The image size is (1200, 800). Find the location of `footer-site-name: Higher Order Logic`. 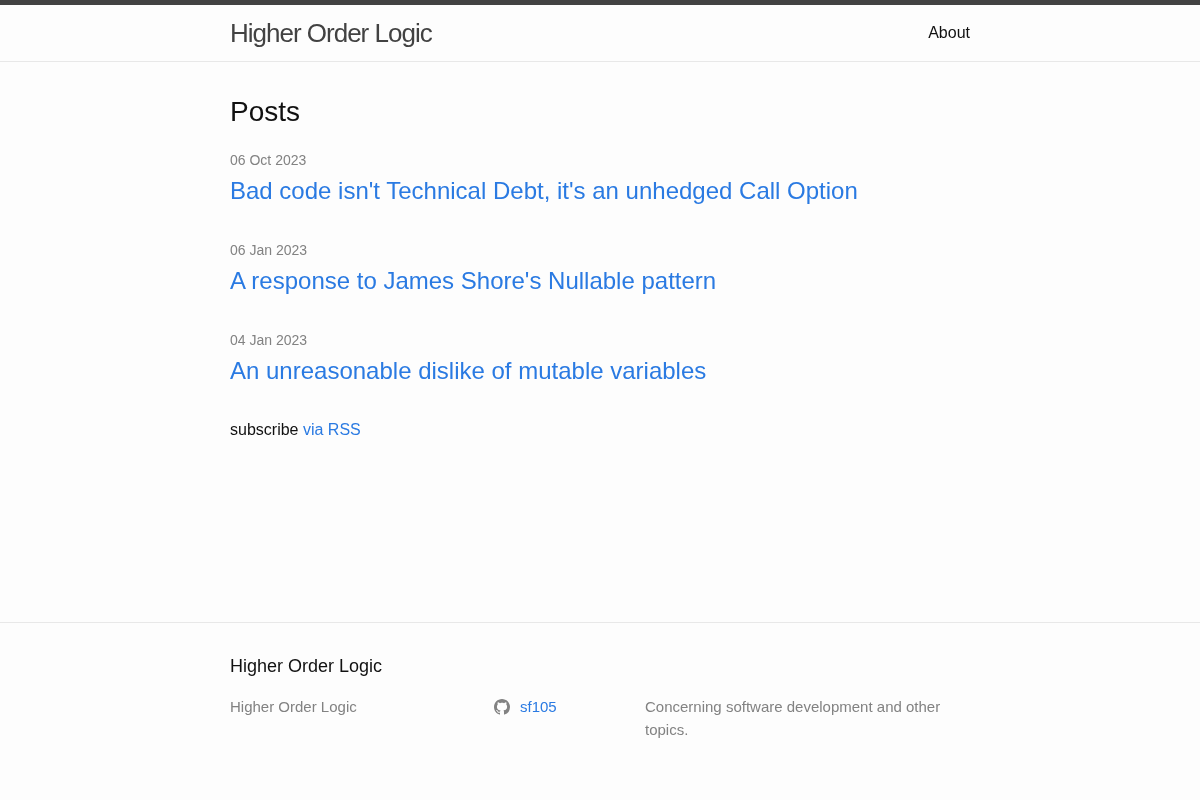

footer-site-name: Higher Order Logic is located at coordinates (293, 706).